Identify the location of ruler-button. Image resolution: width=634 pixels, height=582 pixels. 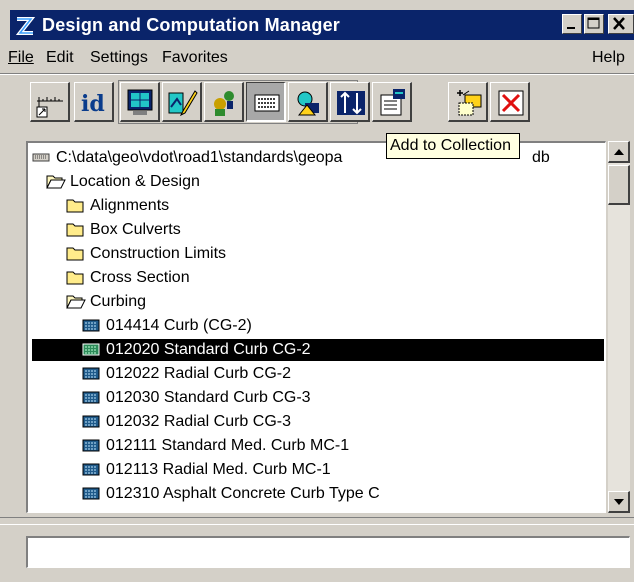
(50, 102).